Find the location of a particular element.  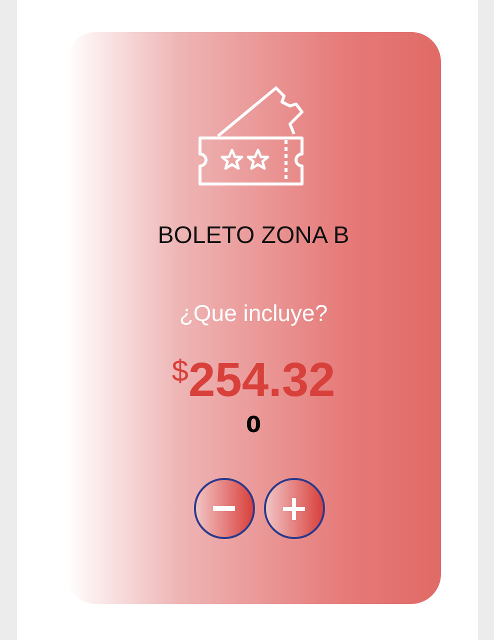

plus-icon is located at coordinates (294, 508).